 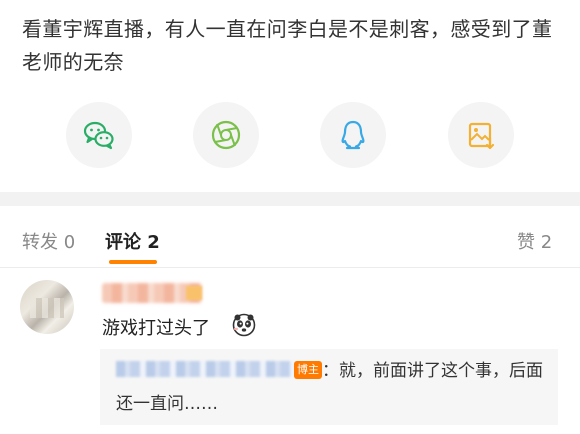 I want to click on qq-share-button, so click(x=353, y=135).